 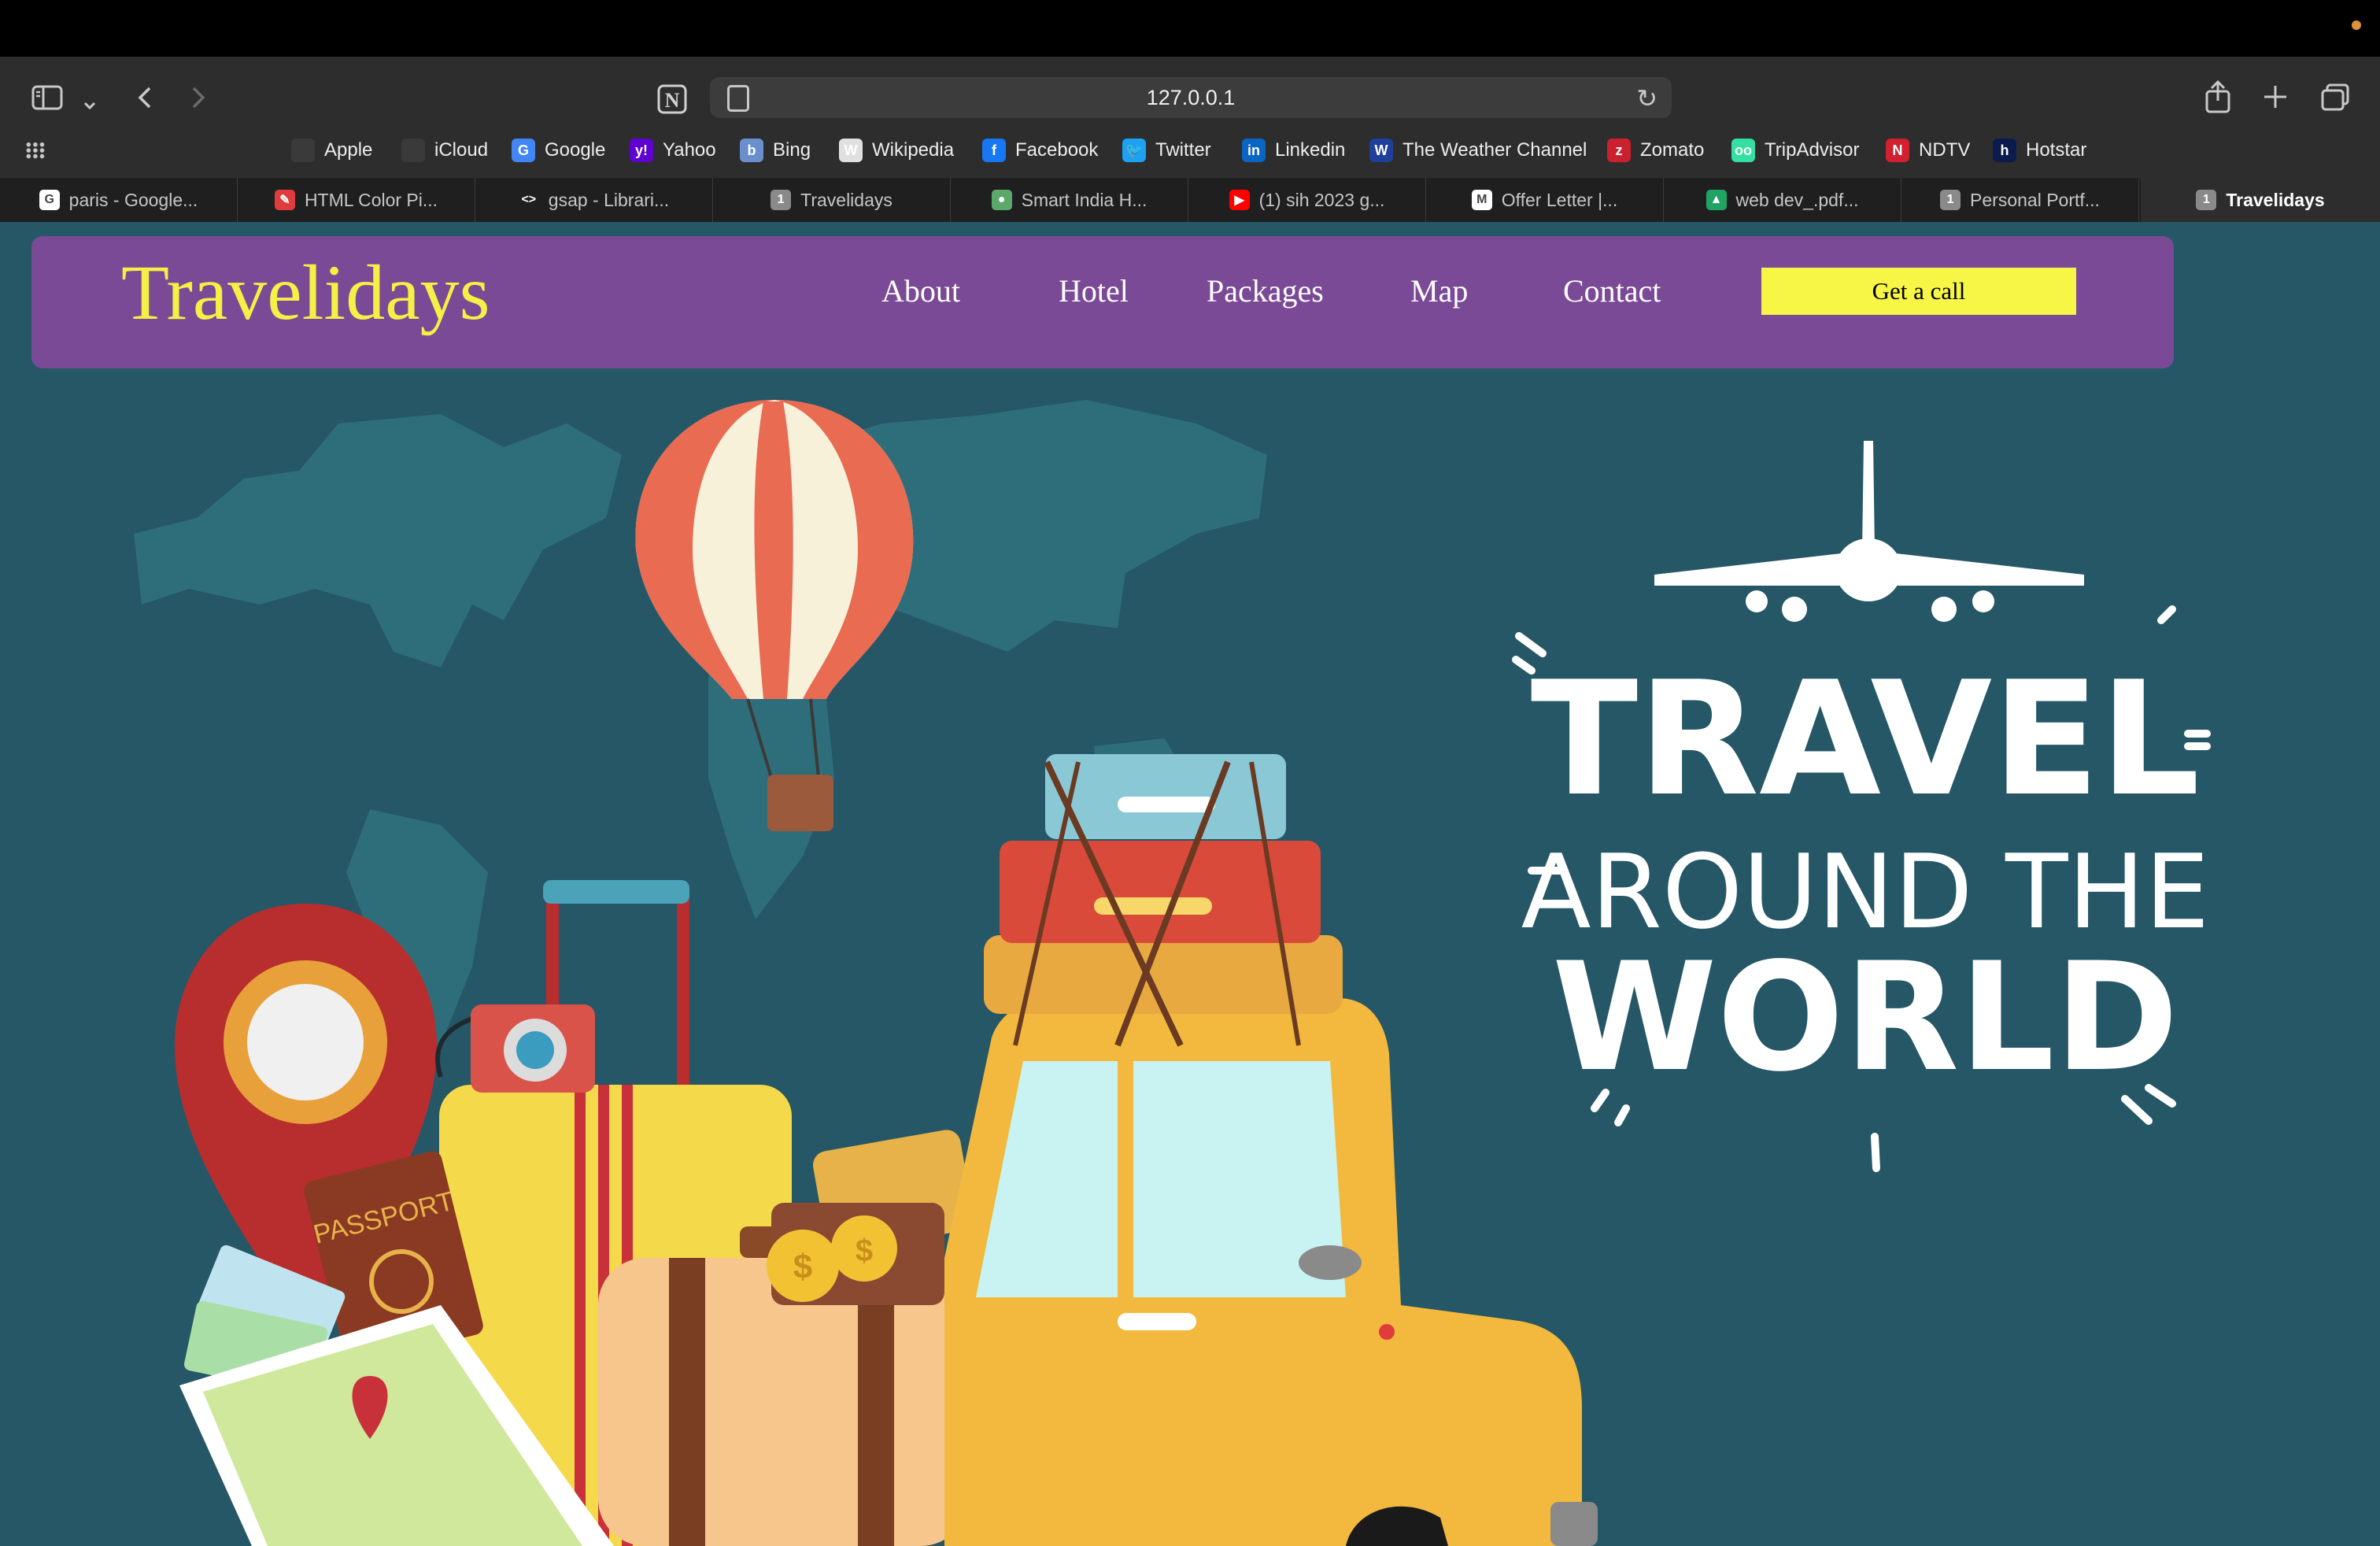 I want to click on nav-link-hotel: Hotel, so click(x=1094, y=290).